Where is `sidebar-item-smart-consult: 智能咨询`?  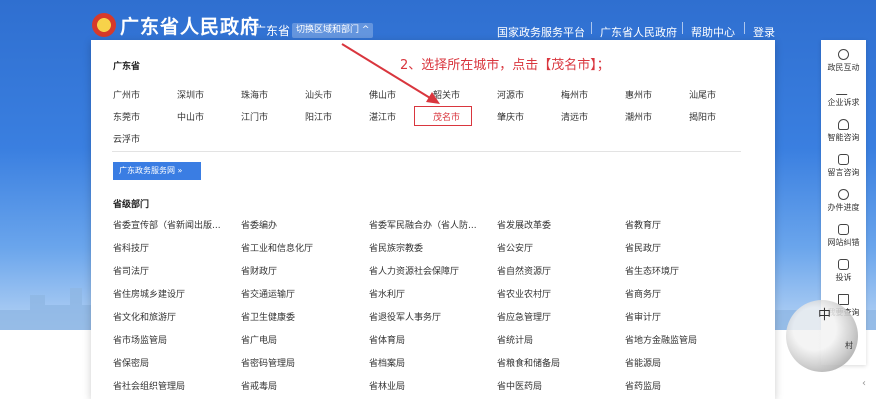 sidebar-item-smart-consult: 智能咨询 is located at coordinates (843, 131).